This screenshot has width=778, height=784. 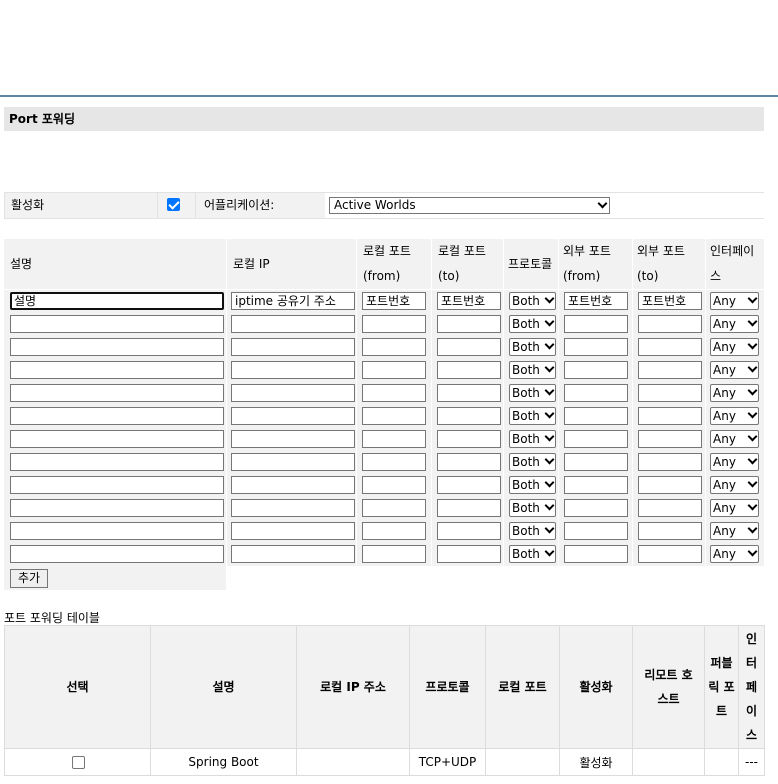 What do you see at coordinates (596, 301) in the screenshot?
I see `ext-port-from-input: 포트번호` at bounding box center [596, 301].